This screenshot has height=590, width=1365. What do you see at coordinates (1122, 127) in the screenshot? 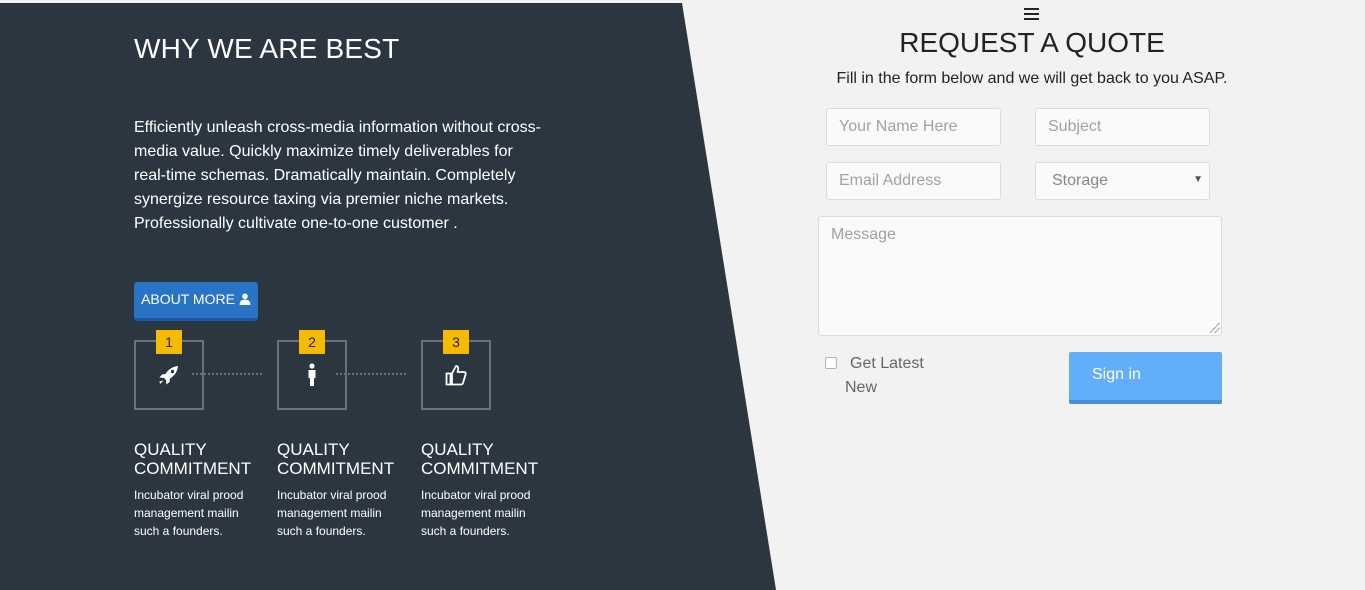
I see `subject-input` at bounding box center [1122, 127].